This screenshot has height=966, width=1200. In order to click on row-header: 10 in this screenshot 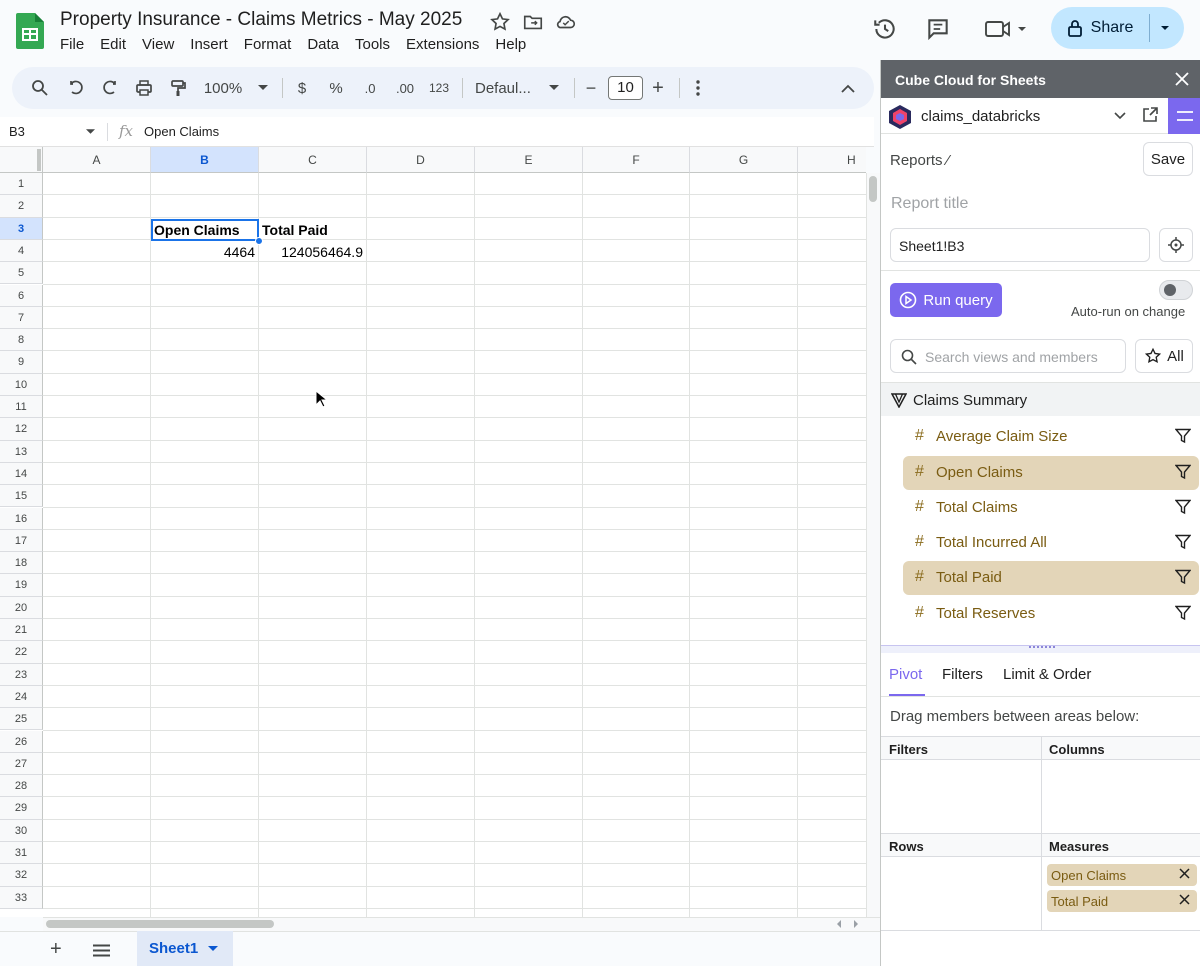, I will do `click(21, 384)`.